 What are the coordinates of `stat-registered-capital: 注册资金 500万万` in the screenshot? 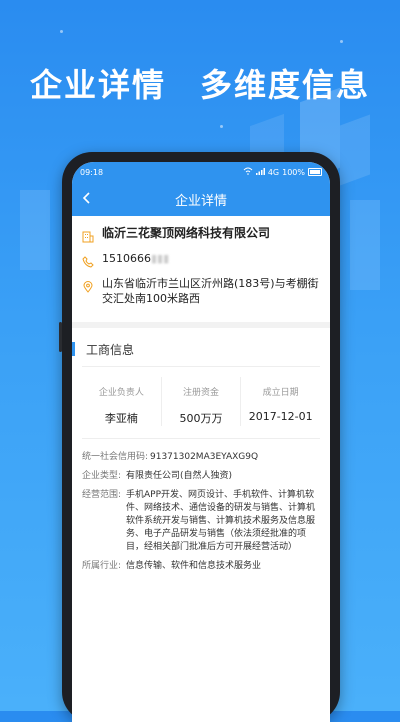 It's located at (202, 401).